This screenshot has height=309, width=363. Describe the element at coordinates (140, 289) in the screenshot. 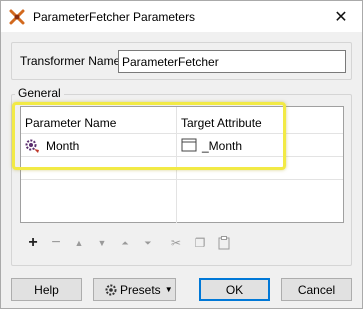

I see `presets-label: Presets` at that location.